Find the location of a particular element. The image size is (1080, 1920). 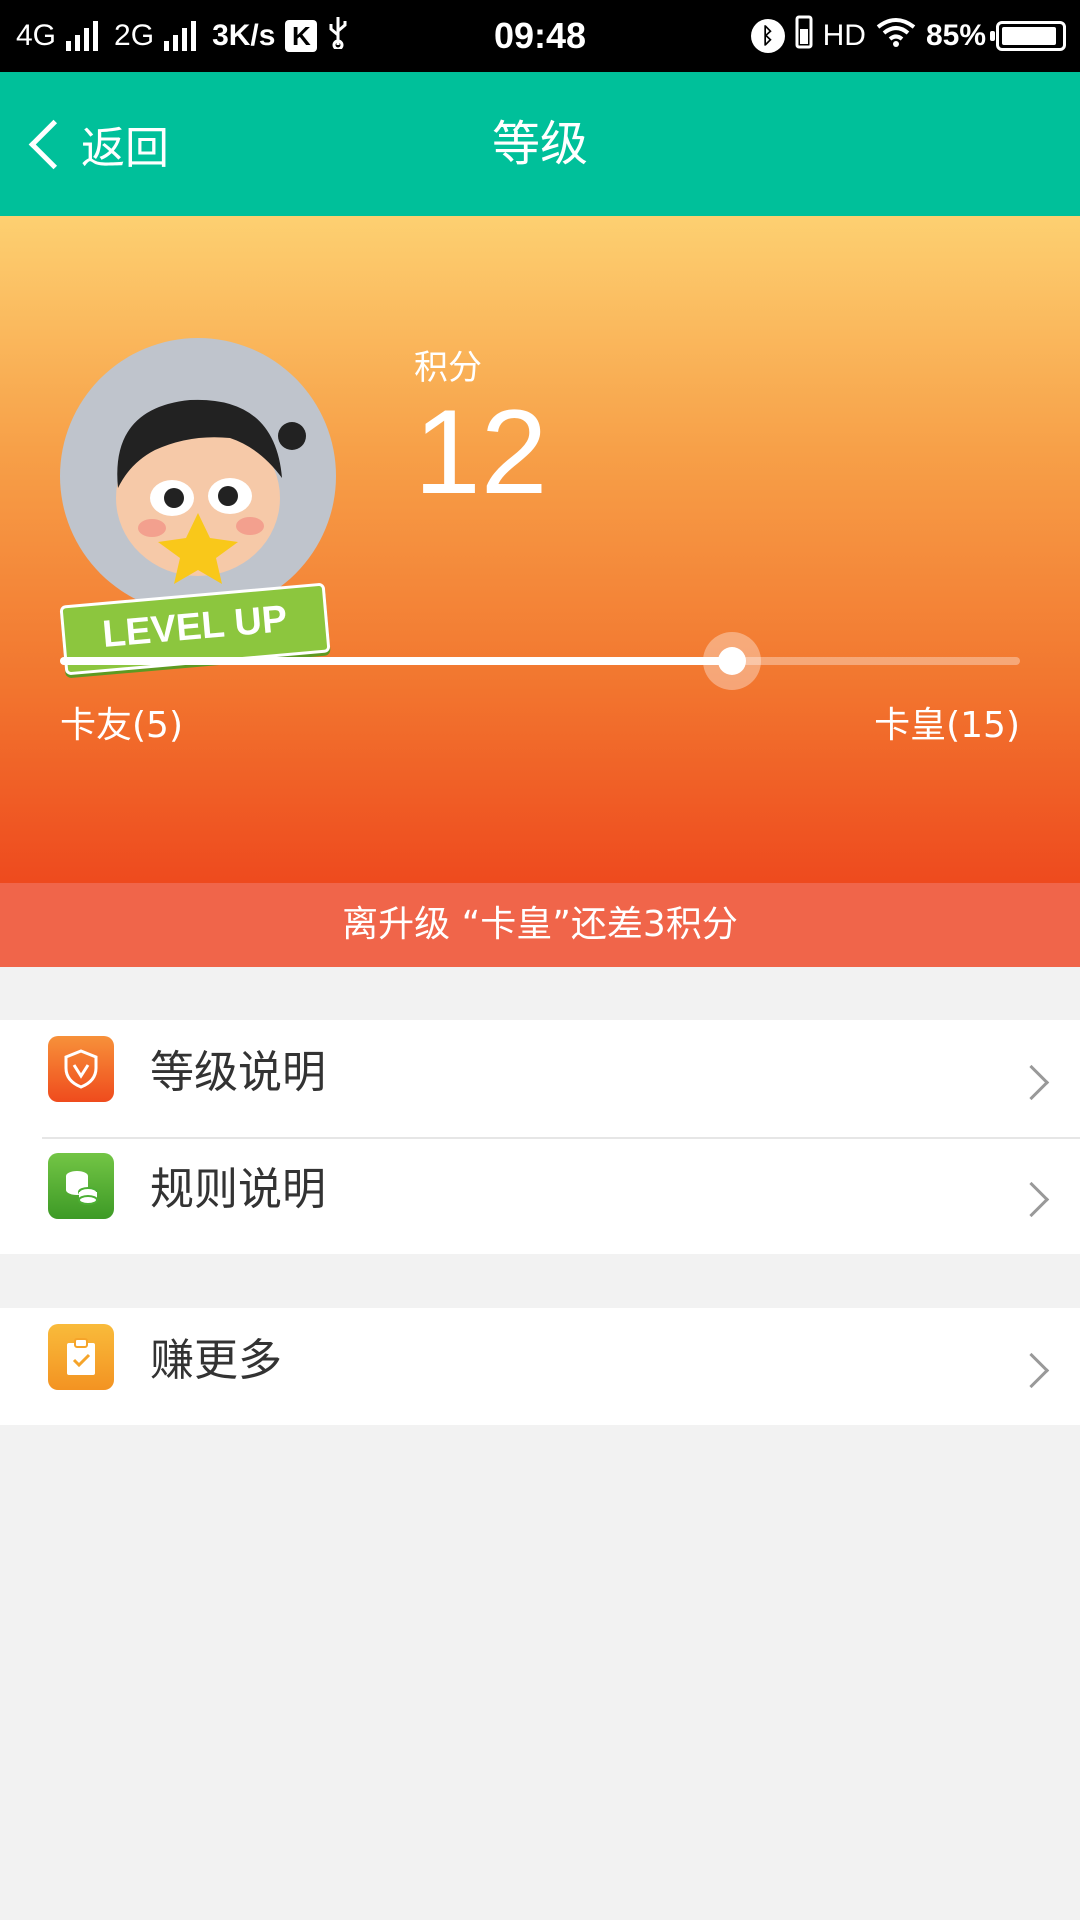

earn-more-label: 赚更多 is located at coordinates (216, 1360).